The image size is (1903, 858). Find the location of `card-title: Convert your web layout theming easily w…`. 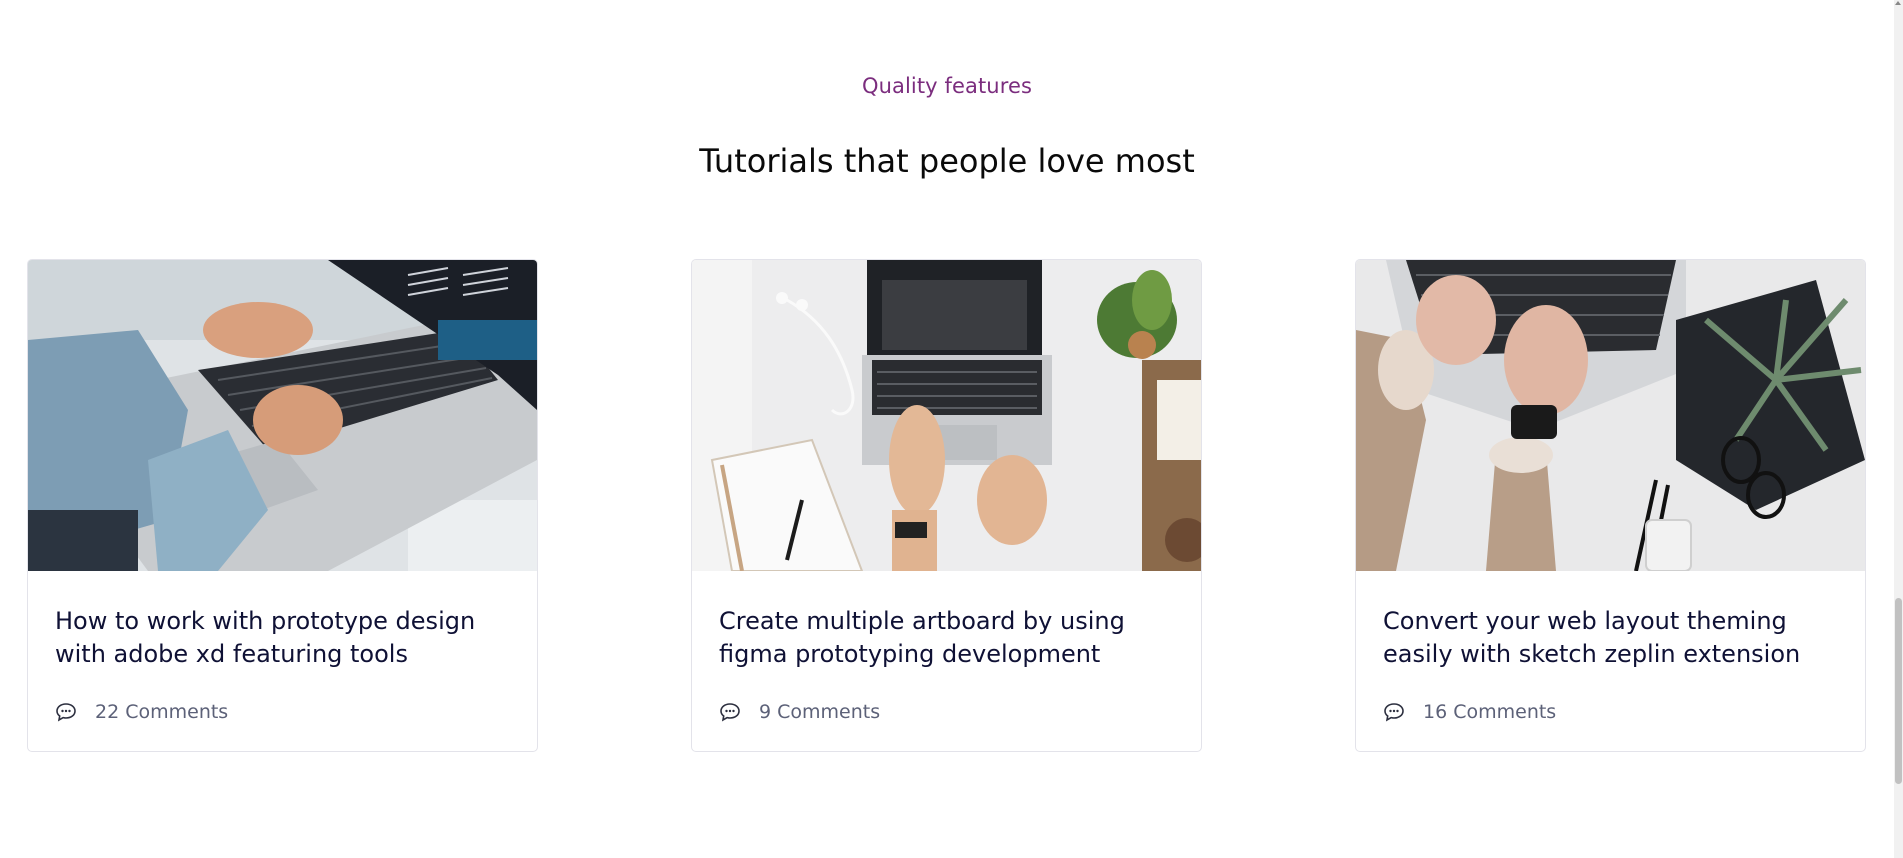

card-title: Convert your web layout theming easily w… is located at coordinates (1613, 638).